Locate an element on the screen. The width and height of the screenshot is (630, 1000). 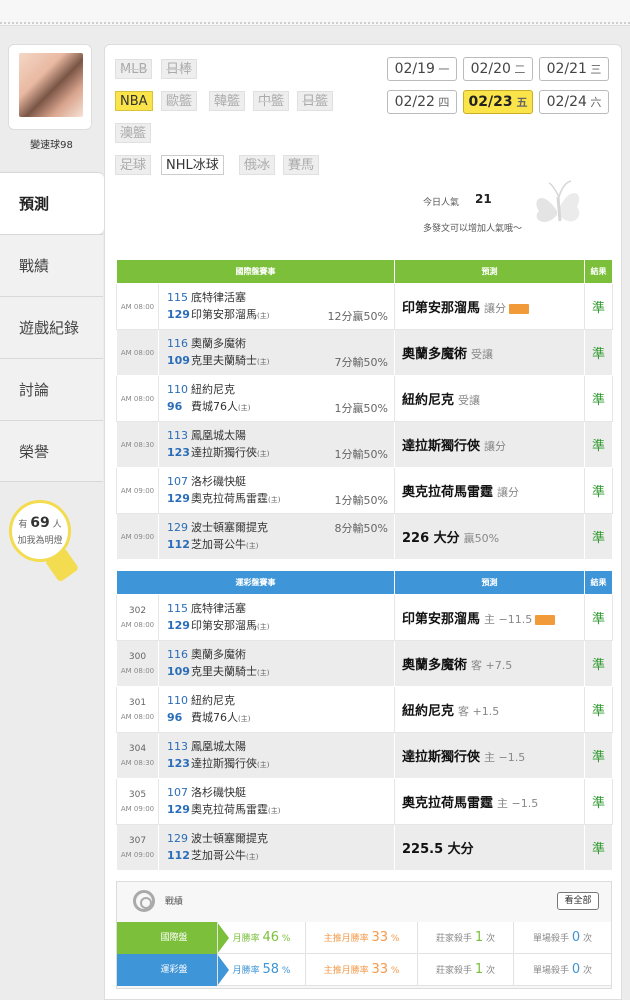
date-0220: 02/20 二 is located at coordinates (498, 69).